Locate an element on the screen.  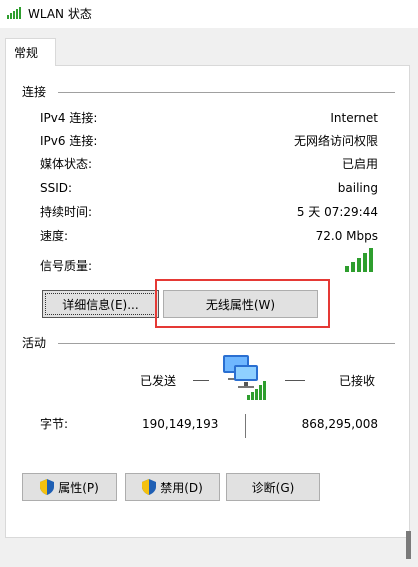
wireless-properties-button-label: 无线属性(W) is located at coordinates (240, 304).